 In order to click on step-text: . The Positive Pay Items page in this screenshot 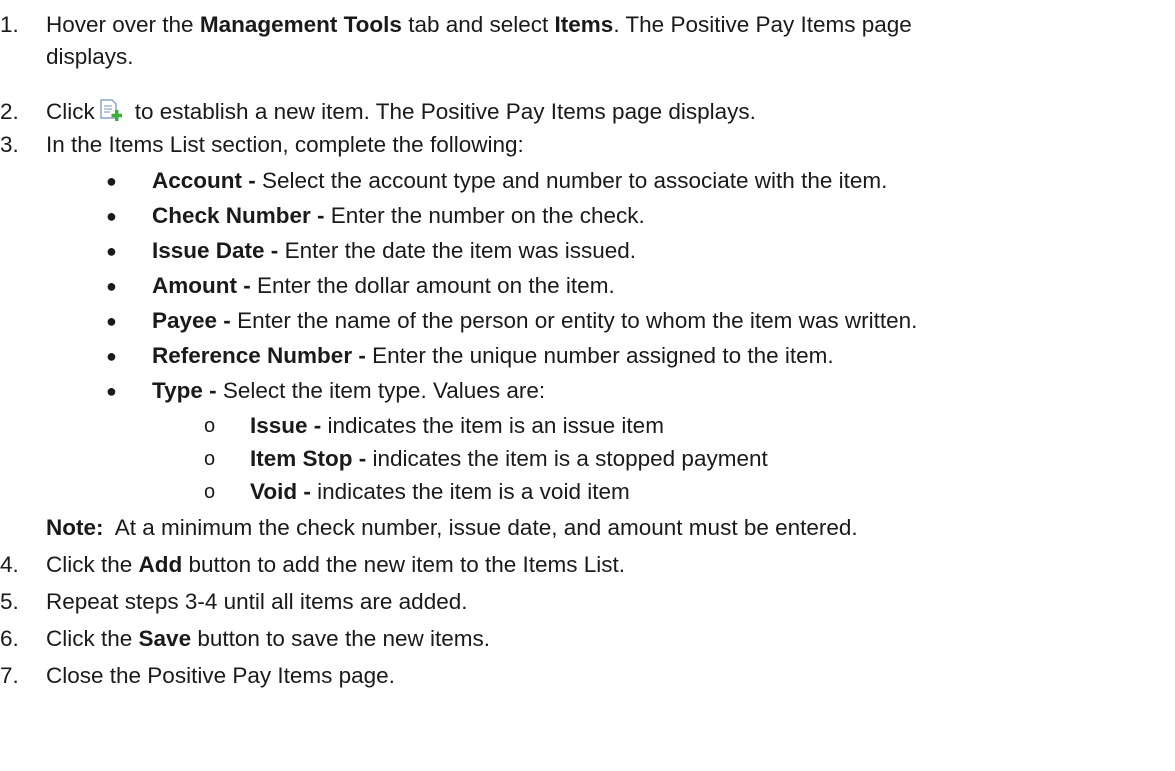, I will do `click(762, 24)`.